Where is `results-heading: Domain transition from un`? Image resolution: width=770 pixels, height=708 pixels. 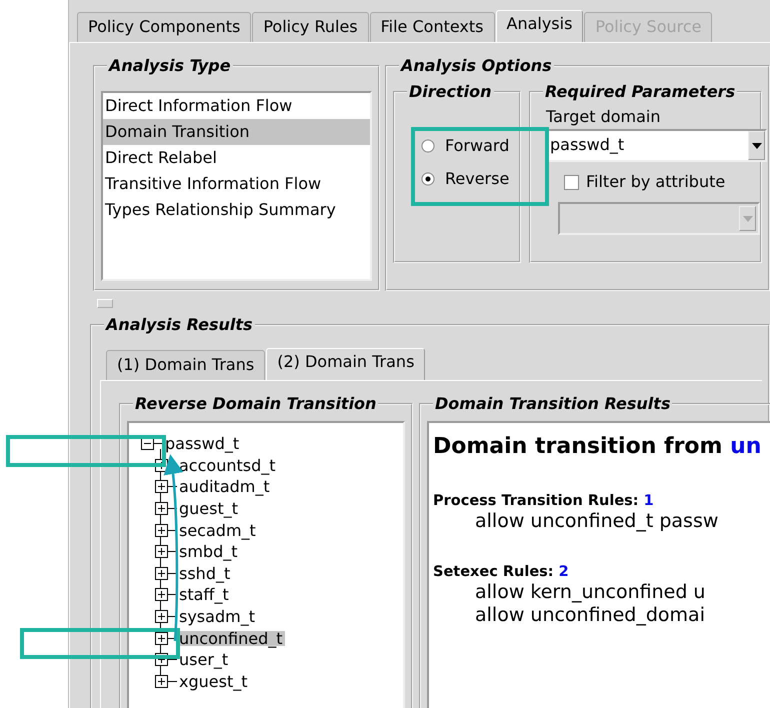
results-heading: Domain transition from un is located at coordinates (597, 447).